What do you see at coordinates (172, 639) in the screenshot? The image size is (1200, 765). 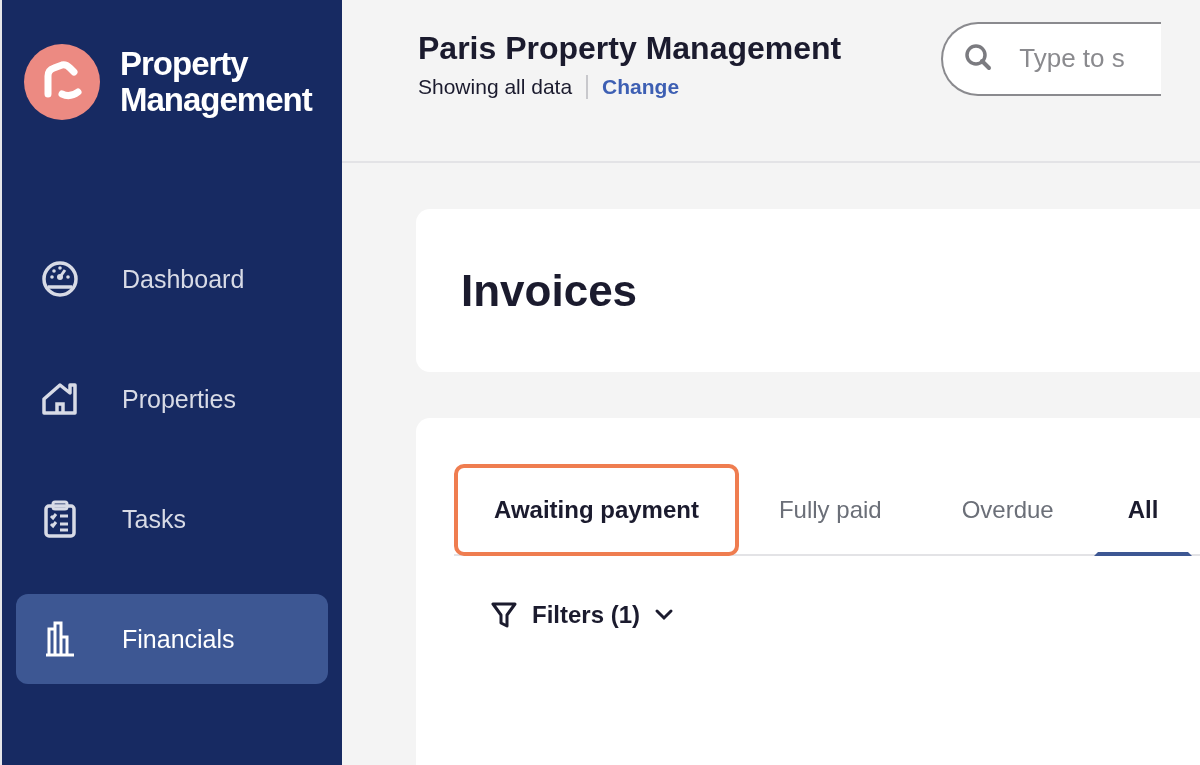 I see `nav-item: Financials` at bounding box center [172, 639].